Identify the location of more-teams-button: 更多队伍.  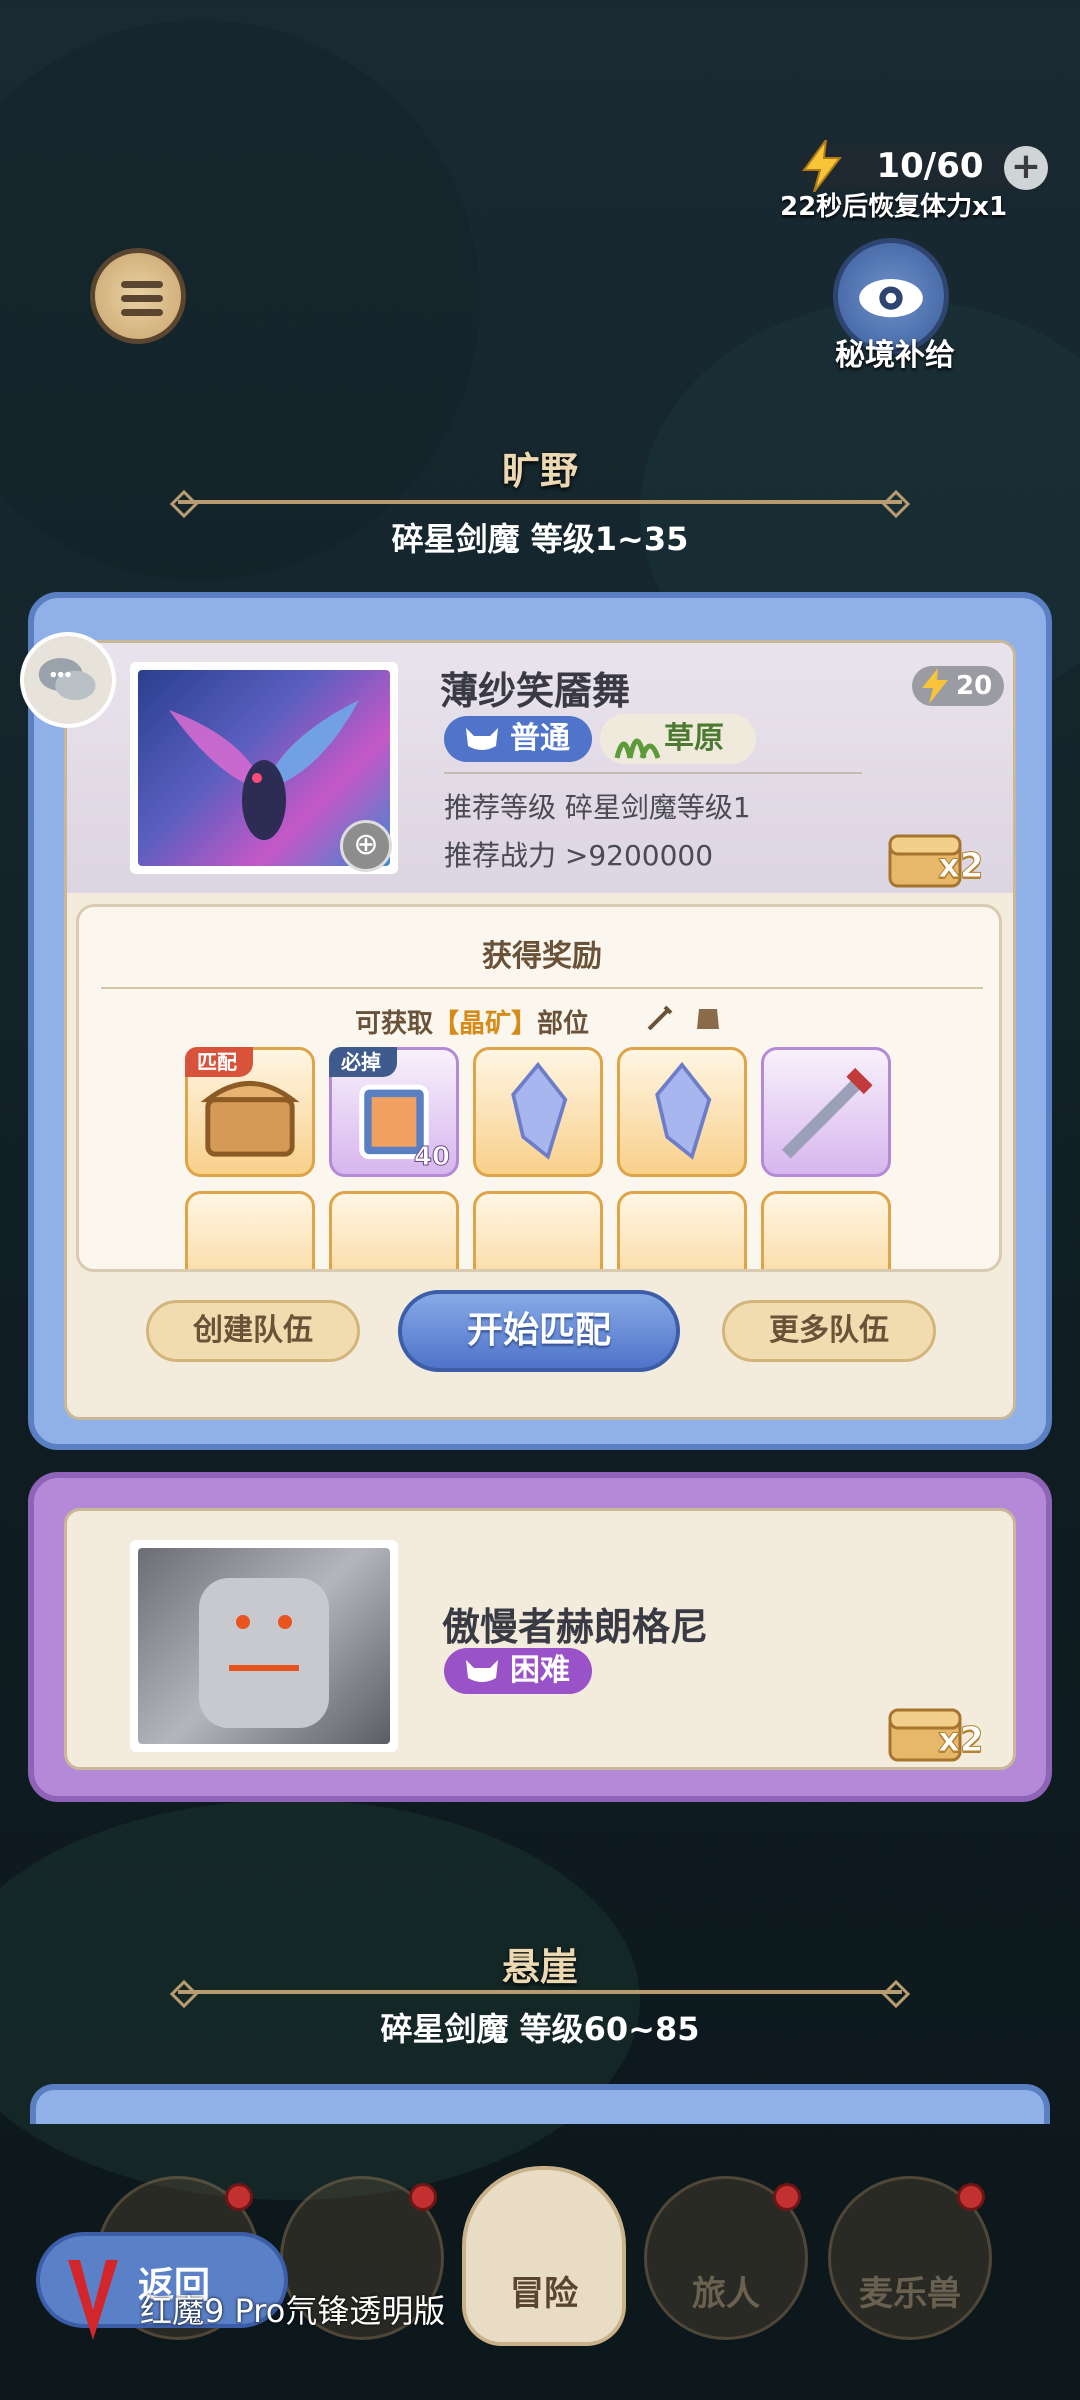
(829, 1331).